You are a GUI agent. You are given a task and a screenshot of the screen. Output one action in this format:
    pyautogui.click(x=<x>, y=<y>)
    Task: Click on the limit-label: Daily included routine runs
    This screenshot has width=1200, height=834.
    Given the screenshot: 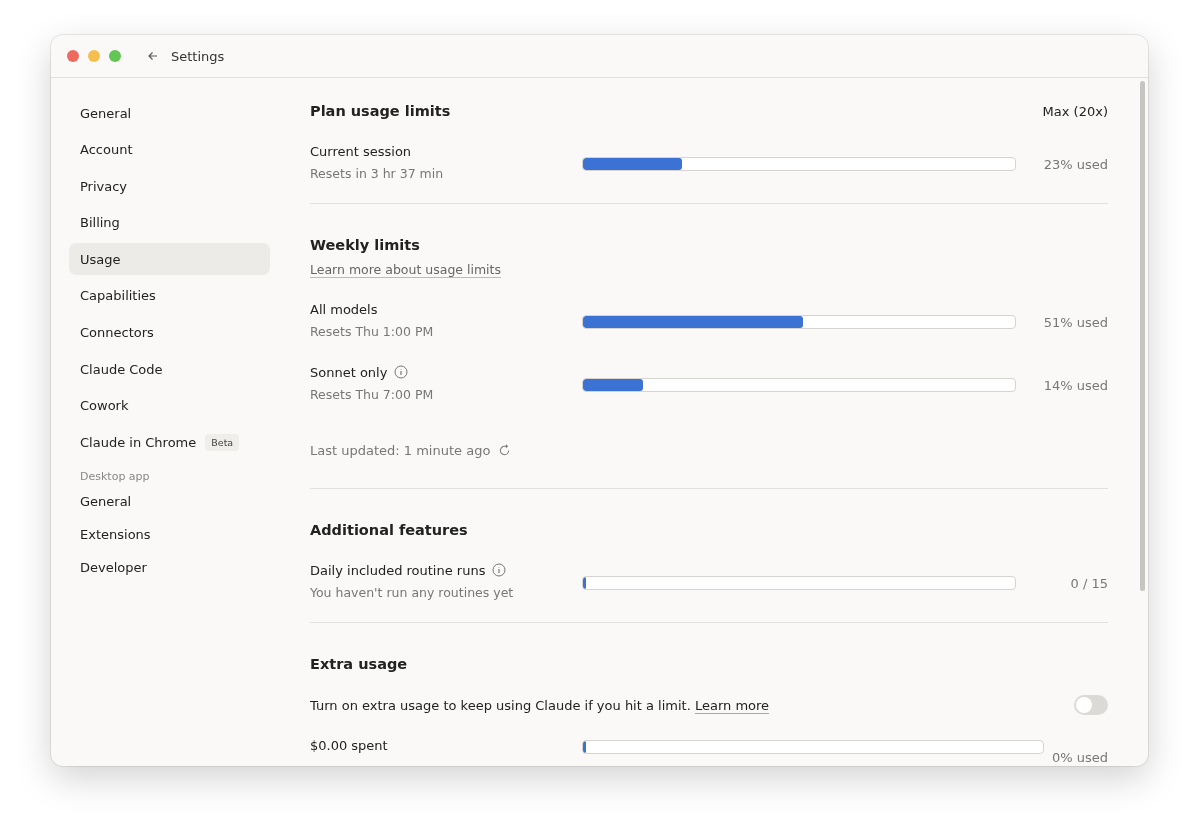 What is the action you would take?
    pyautogui.click(x=398, y=570)
    